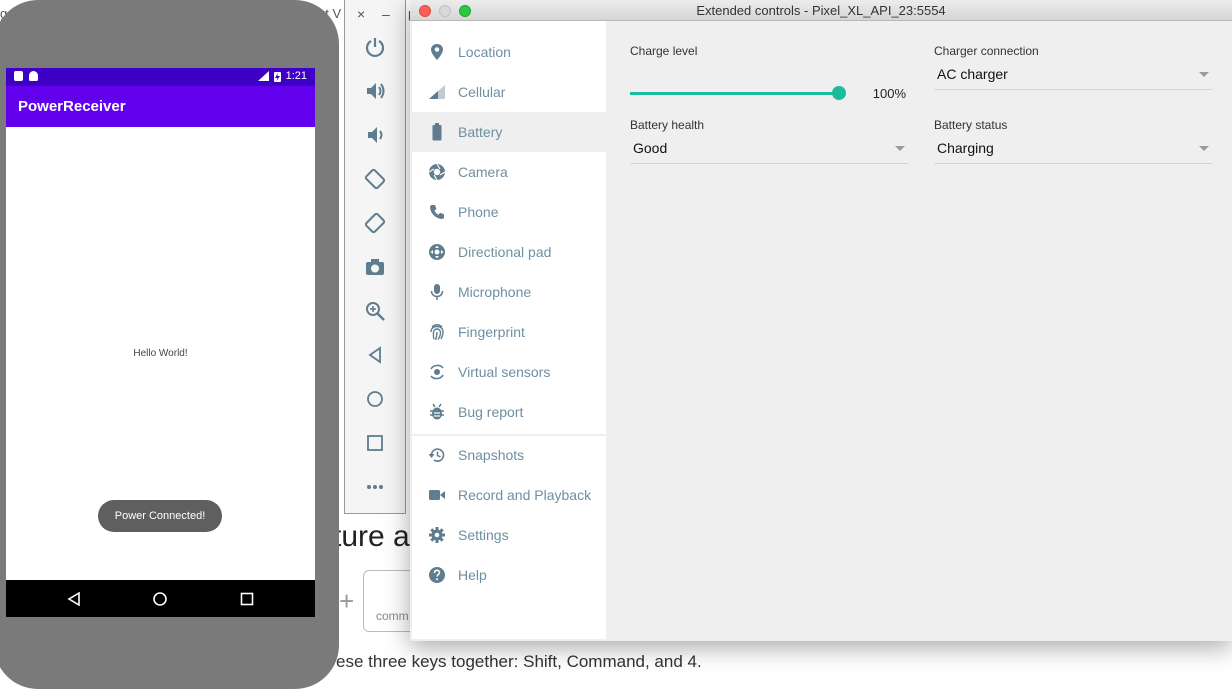 This screenshot has width=1232, height=689. What do you see at coordinates (33, 76) in the screenshot?
I see `android-icon` at bounding box center [33, 76].